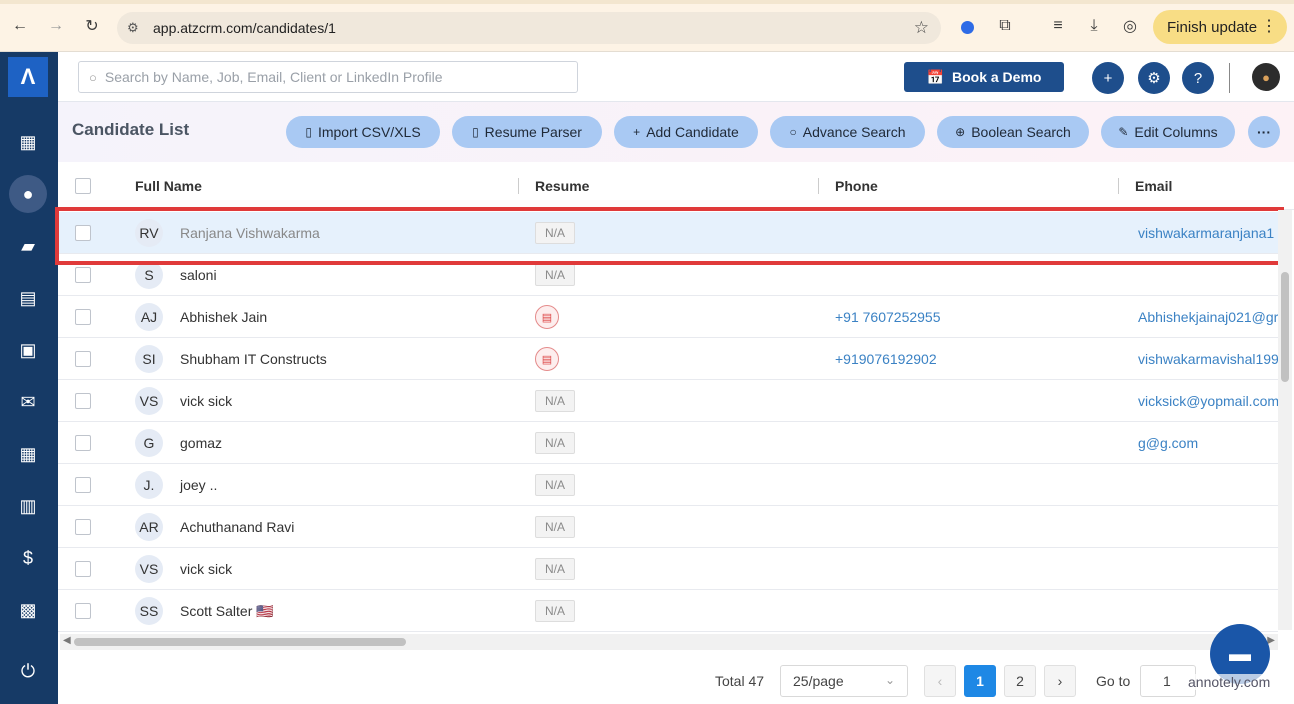  What do you see at coordinates (28, 298) in the screenshot?
I see `clients-icon: ▤` at bounding box center [28, 298].